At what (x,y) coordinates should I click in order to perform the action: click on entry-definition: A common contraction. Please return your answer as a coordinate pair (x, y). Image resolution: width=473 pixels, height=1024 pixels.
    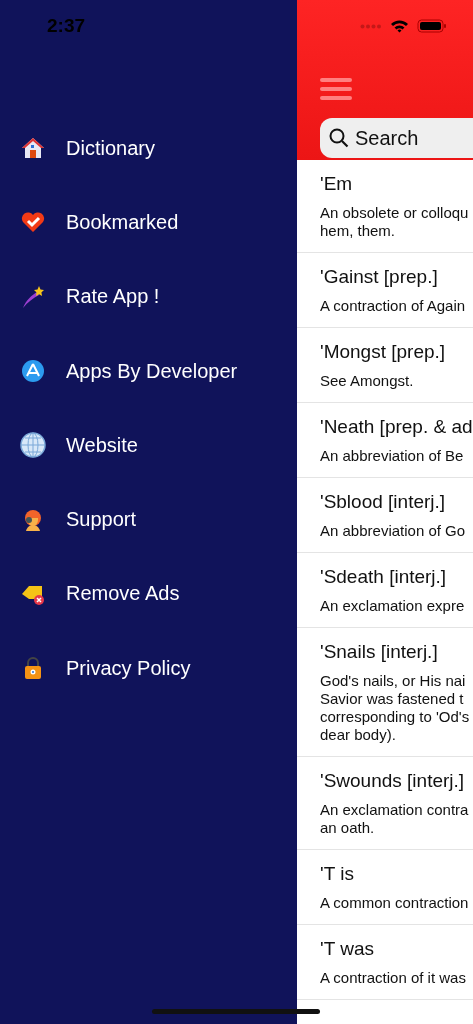
    Looking at the image, I should click on (395, 903).